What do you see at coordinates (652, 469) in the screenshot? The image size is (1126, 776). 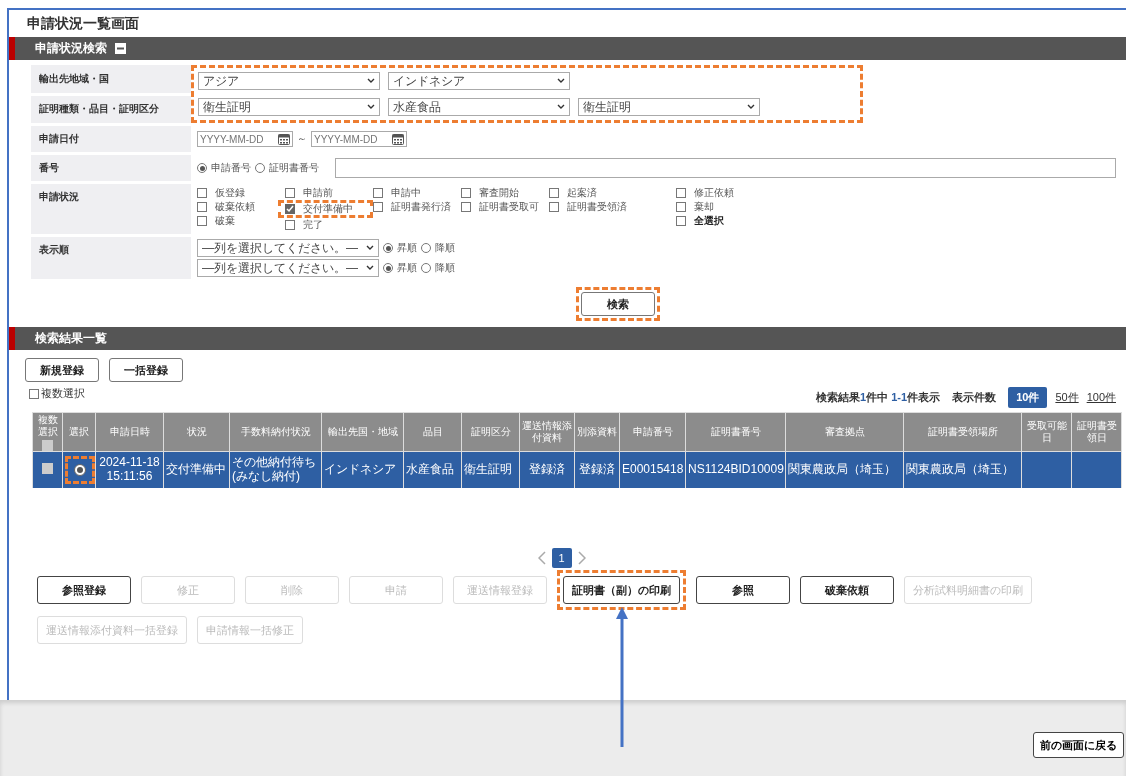 I see `table-cell: E00015418` at bounding box center [652, 469].